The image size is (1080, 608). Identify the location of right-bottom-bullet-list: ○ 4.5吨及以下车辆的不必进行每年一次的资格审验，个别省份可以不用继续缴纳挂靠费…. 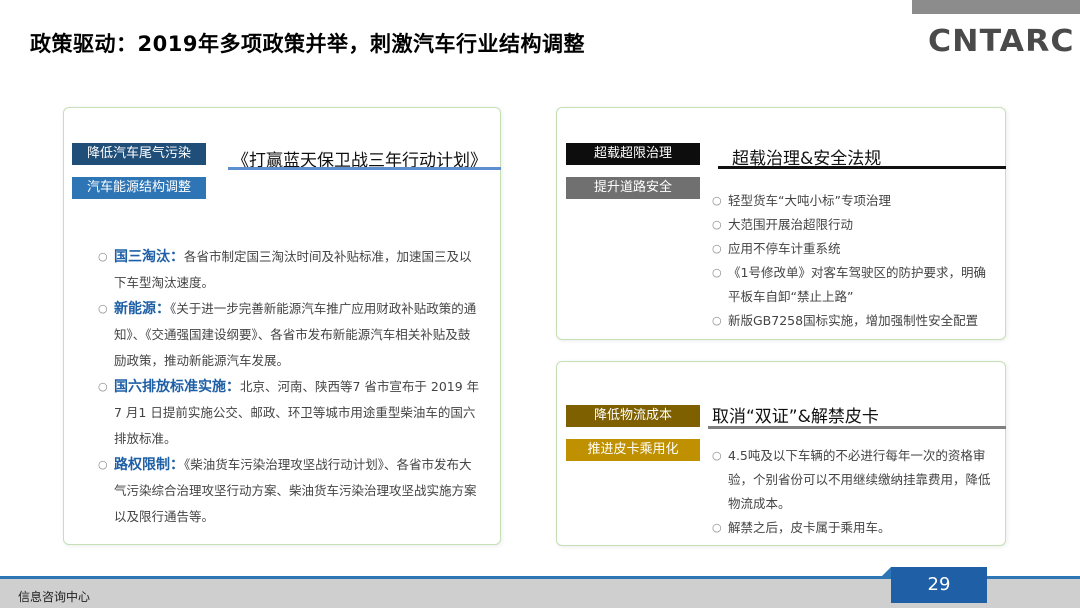
(855, 492).